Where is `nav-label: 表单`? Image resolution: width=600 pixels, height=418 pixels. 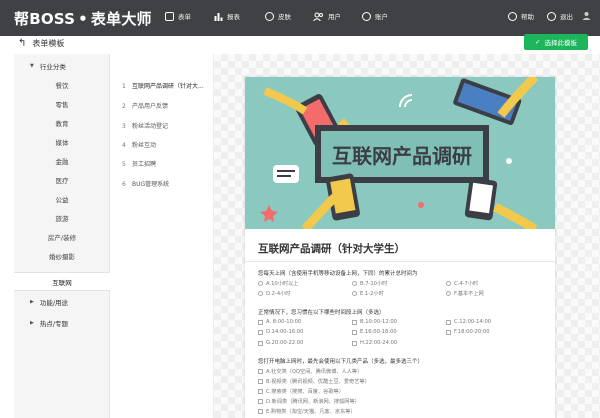 nav-label: 表单 is located at coordinates (184, 17).